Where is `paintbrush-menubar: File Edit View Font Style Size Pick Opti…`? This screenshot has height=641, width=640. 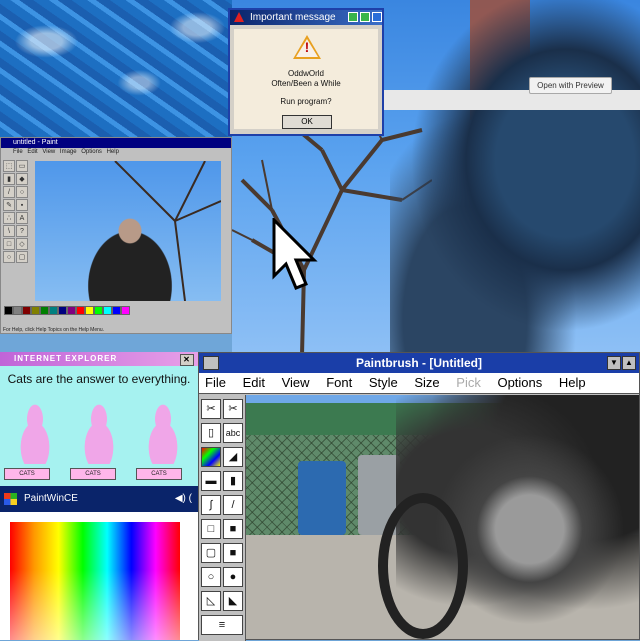 paintbrush-menubar: File Edit View Font Style Size Pick Opti… is located at coordinates (419, 383).